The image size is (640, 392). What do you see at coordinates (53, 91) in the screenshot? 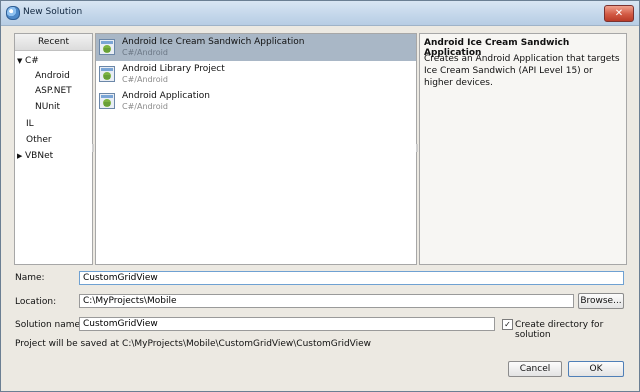
I see `tree-item-aspnet: ASP.NET` at bounding box center [53, 91].